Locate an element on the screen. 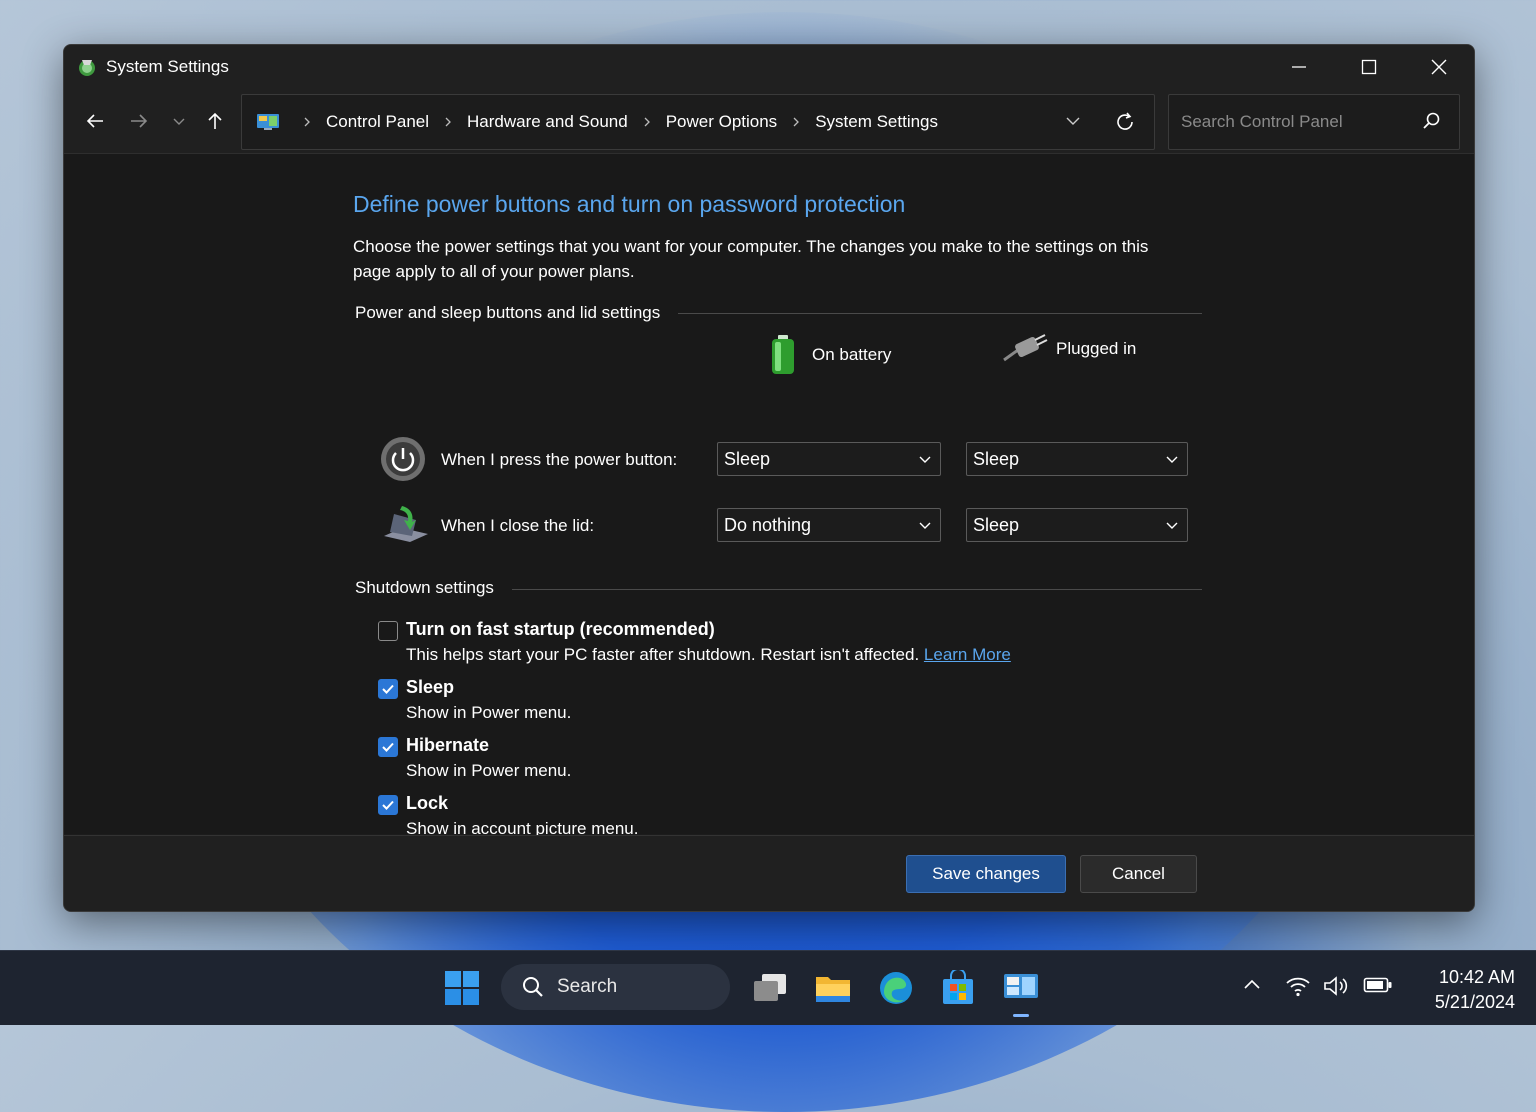 The height and width of the screenshot is (1112, 1536). refresh-button is located at coordinates (1125, 124).